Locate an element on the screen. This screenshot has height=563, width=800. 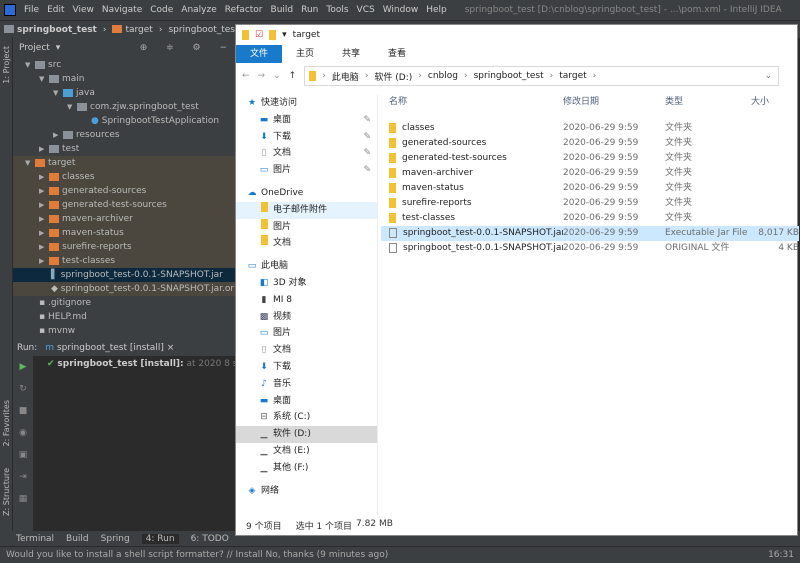
export-icon: ⇥ is located at coordinates (23, 477).